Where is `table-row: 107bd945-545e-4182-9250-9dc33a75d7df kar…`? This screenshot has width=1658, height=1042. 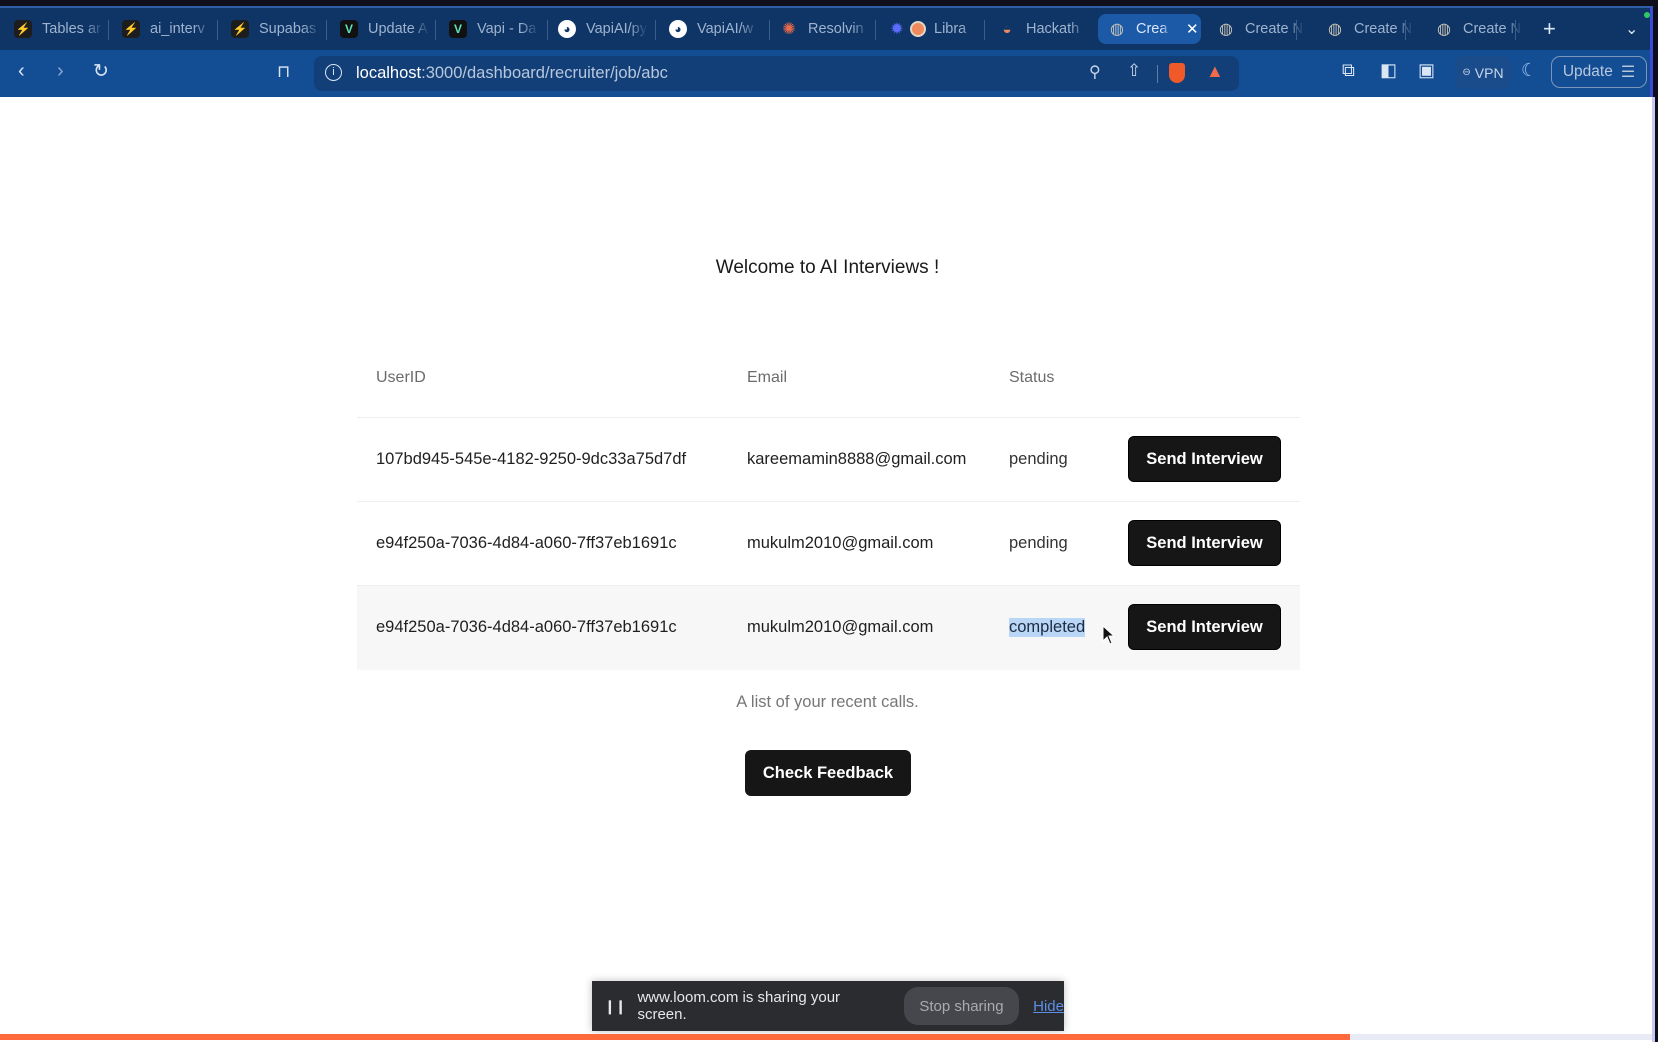 table-row: 107bd945-545e-4182-9250-9dc33a75d7df kar… is located at coordinates (828, 459).